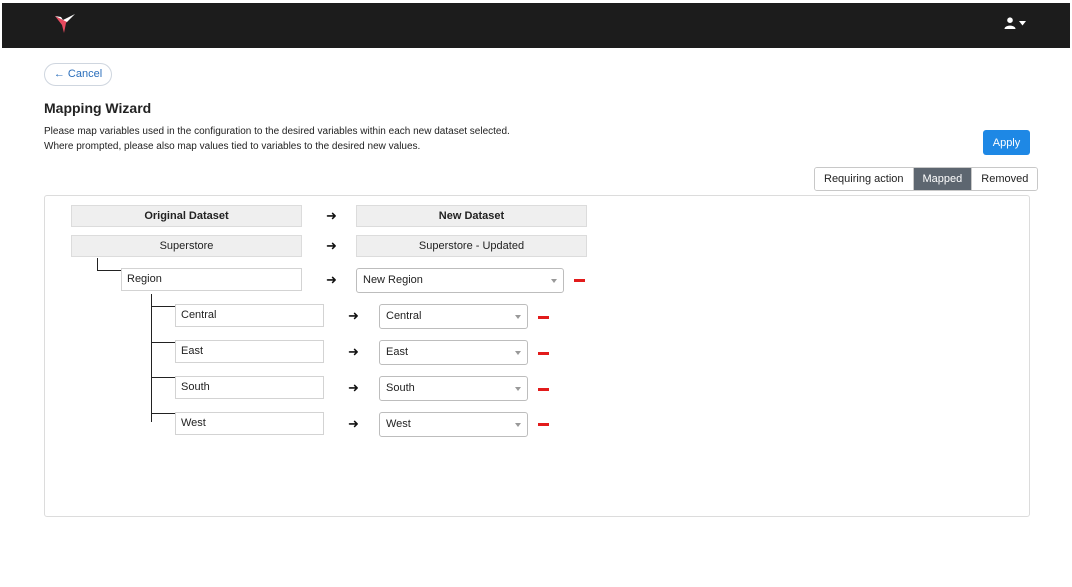 The image size is (1072, 587). I want to click on new-value: East, so click(397, 352).